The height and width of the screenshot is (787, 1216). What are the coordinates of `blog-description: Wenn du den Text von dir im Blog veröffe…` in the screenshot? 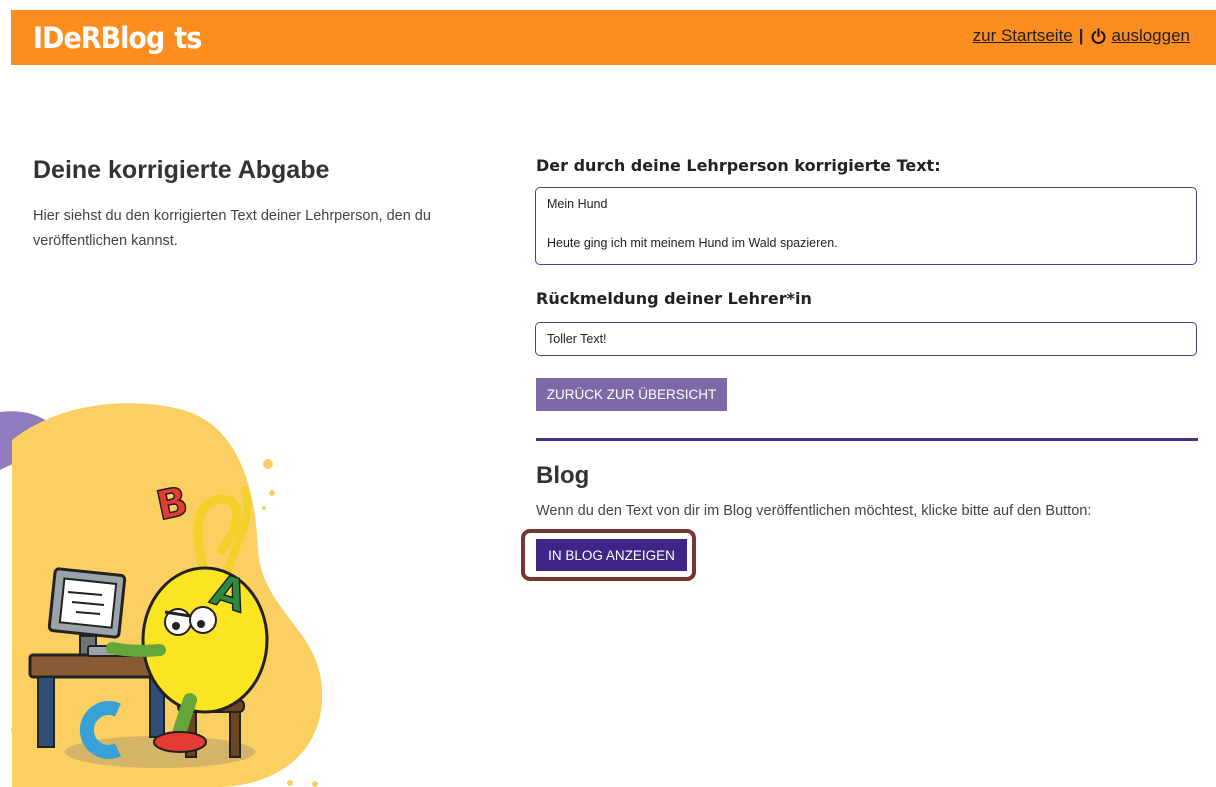 It's located at (814, 511).